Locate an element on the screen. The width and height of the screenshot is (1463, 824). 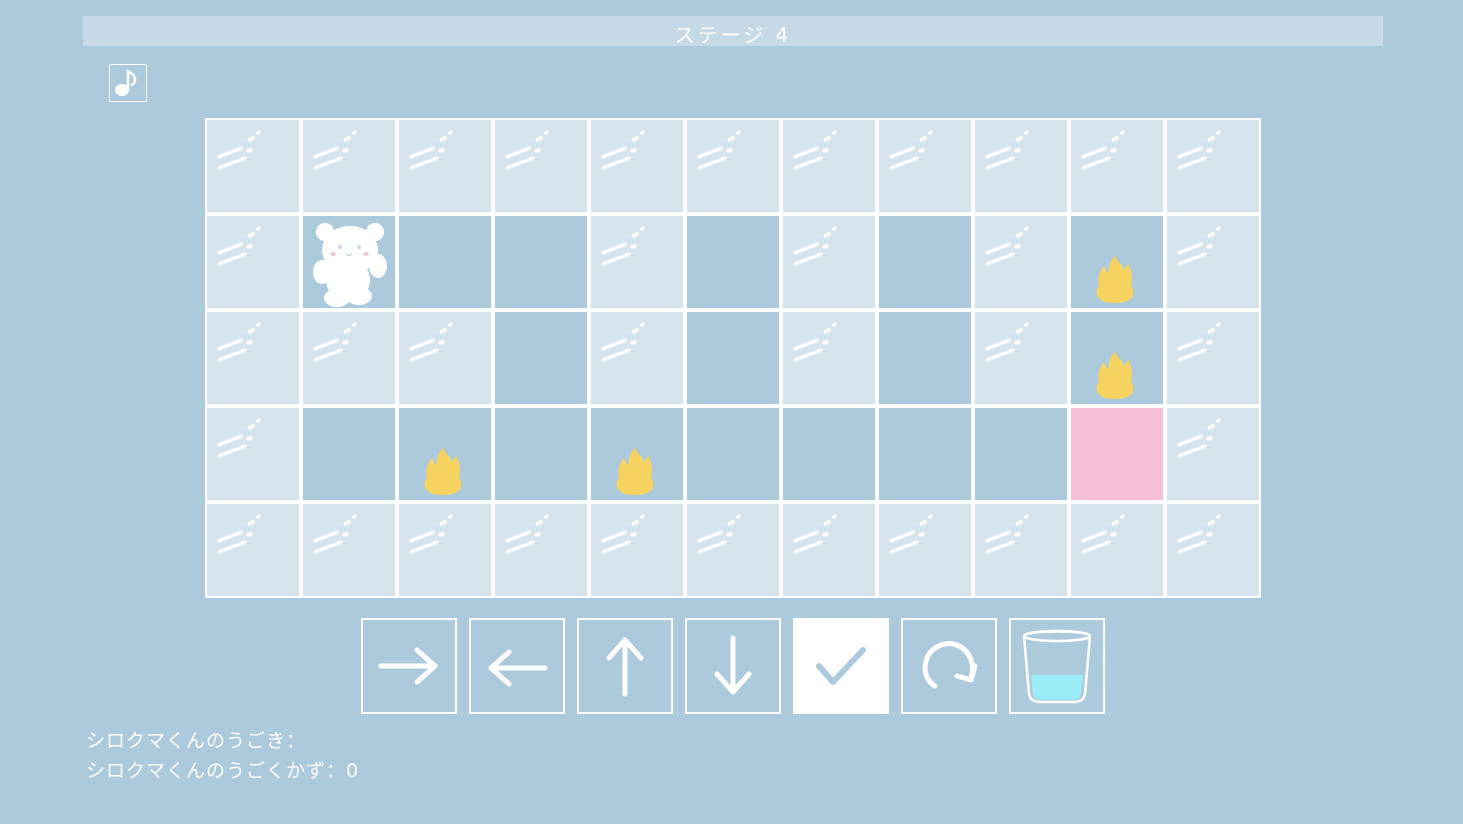
water-button is located at coordinates (1057, 666).